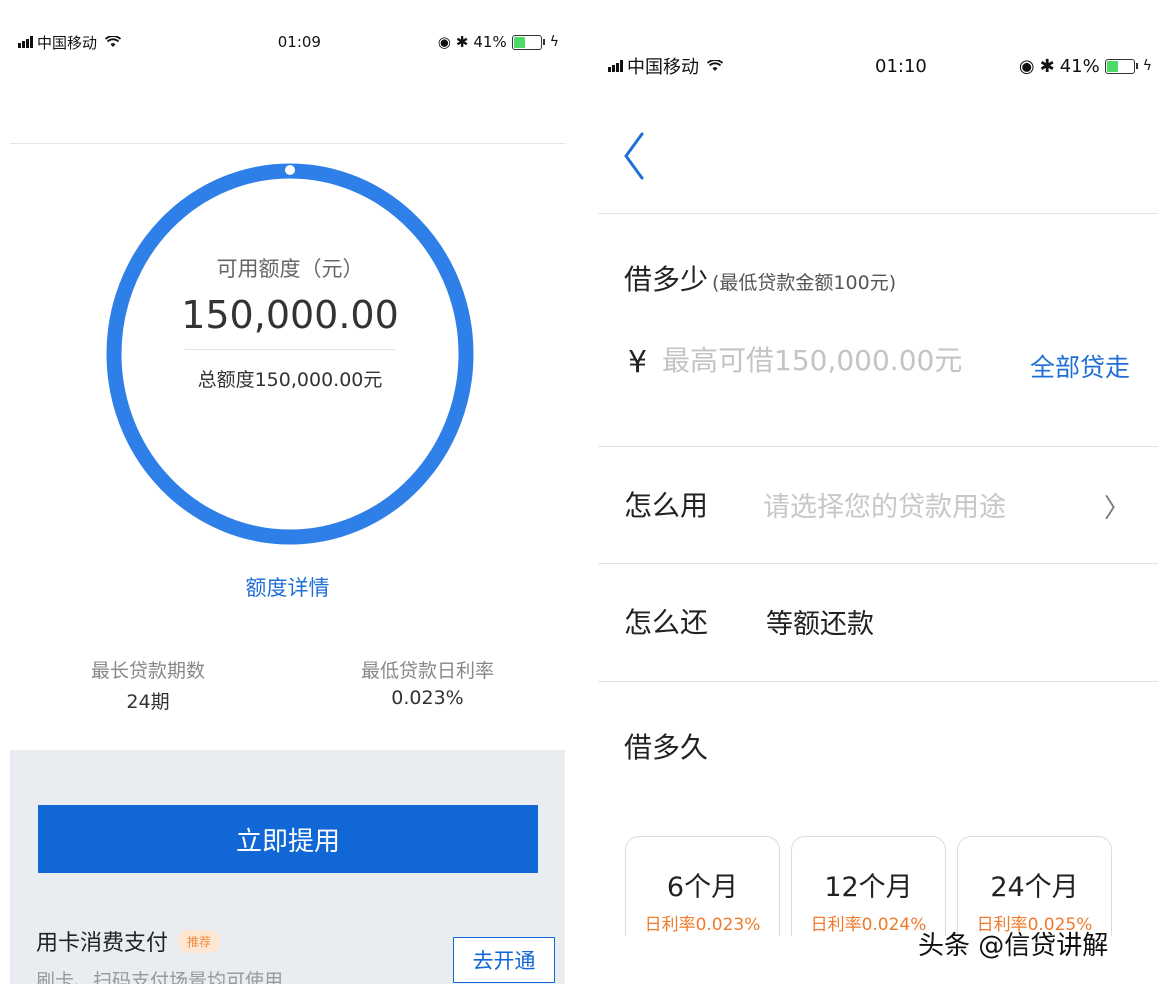  Describe the element at coordinates (666, 747) in the screenshot. I see `term-label: 借多久` at that location.